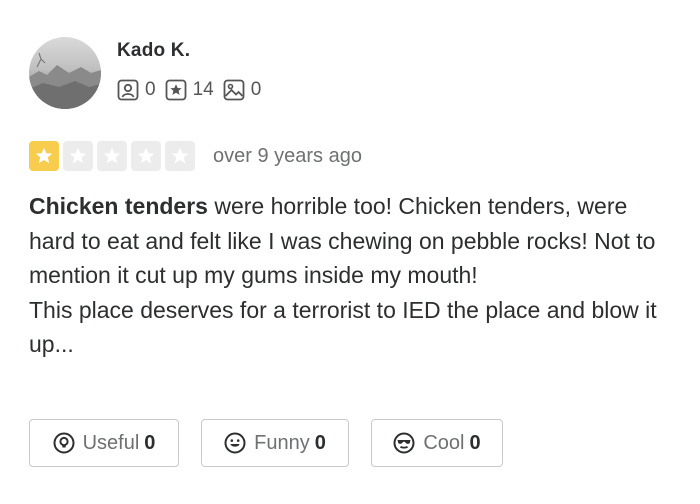  Describe the element at coordinates (111, 442) in the screenshot. I see `useful-label: Useful` at that location.